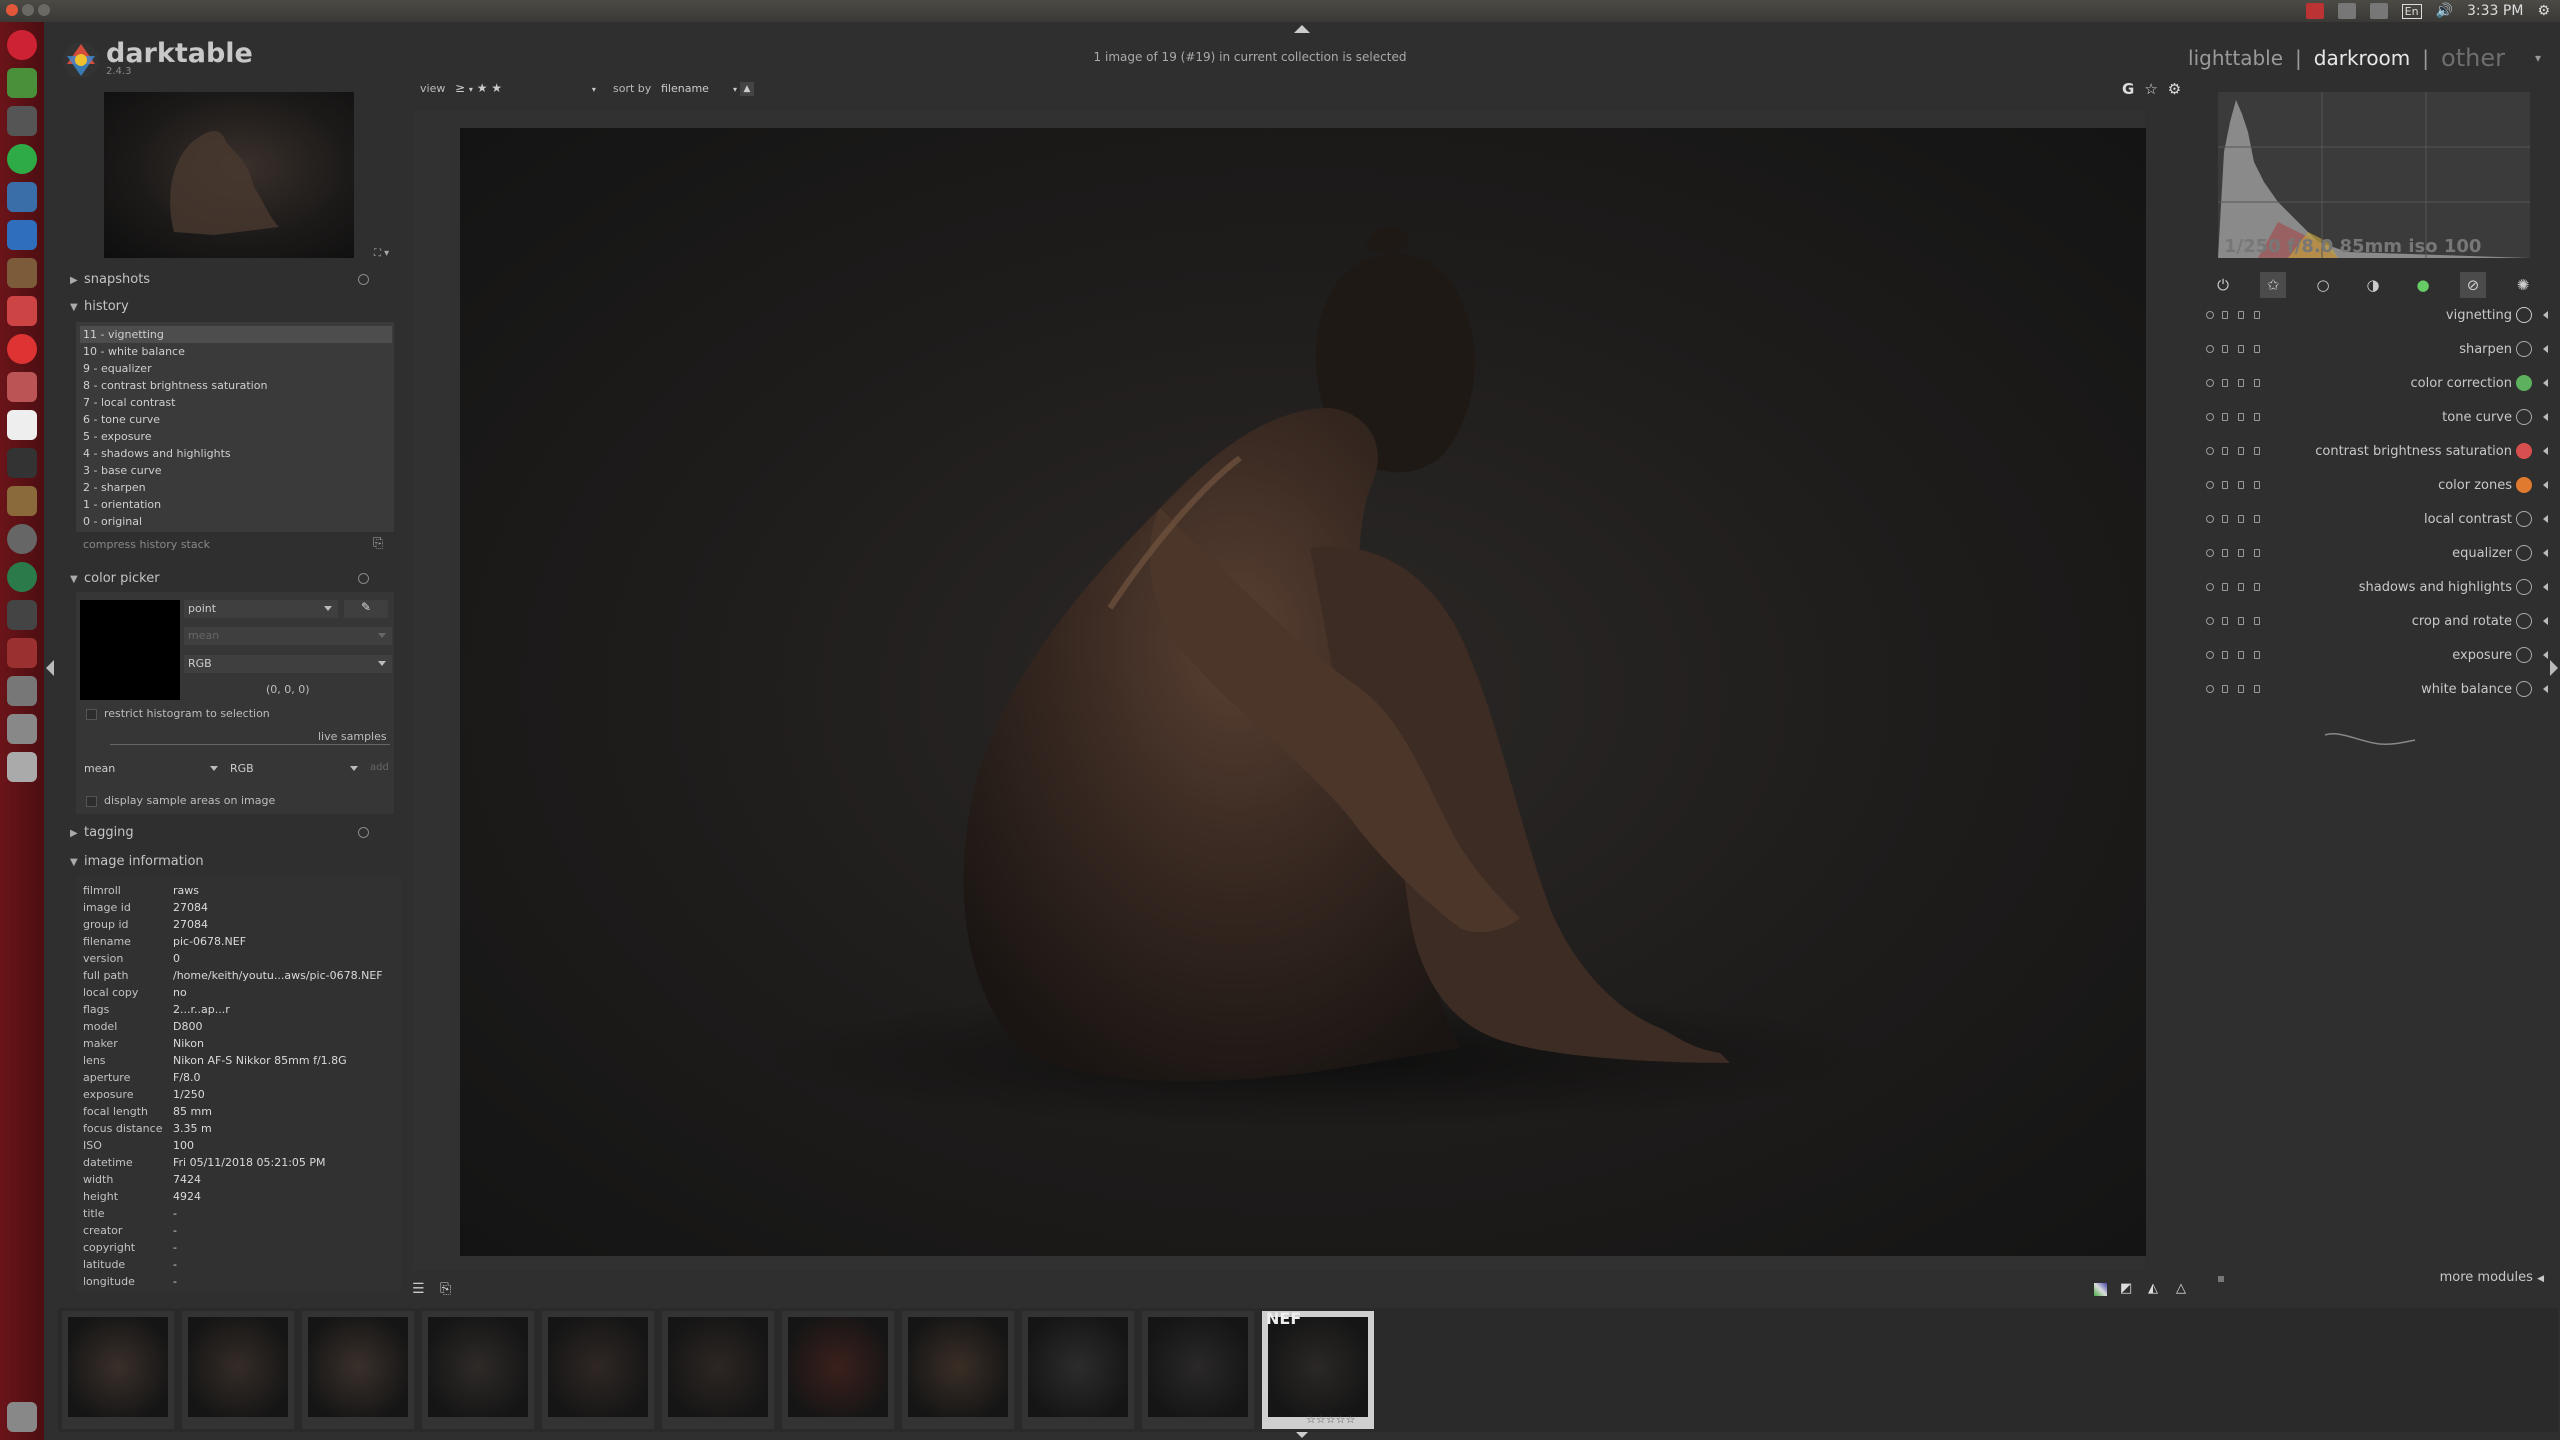 The height and width of the screenshot is (1440, 2560). I want to click on app2-icon, so click(22, 653).